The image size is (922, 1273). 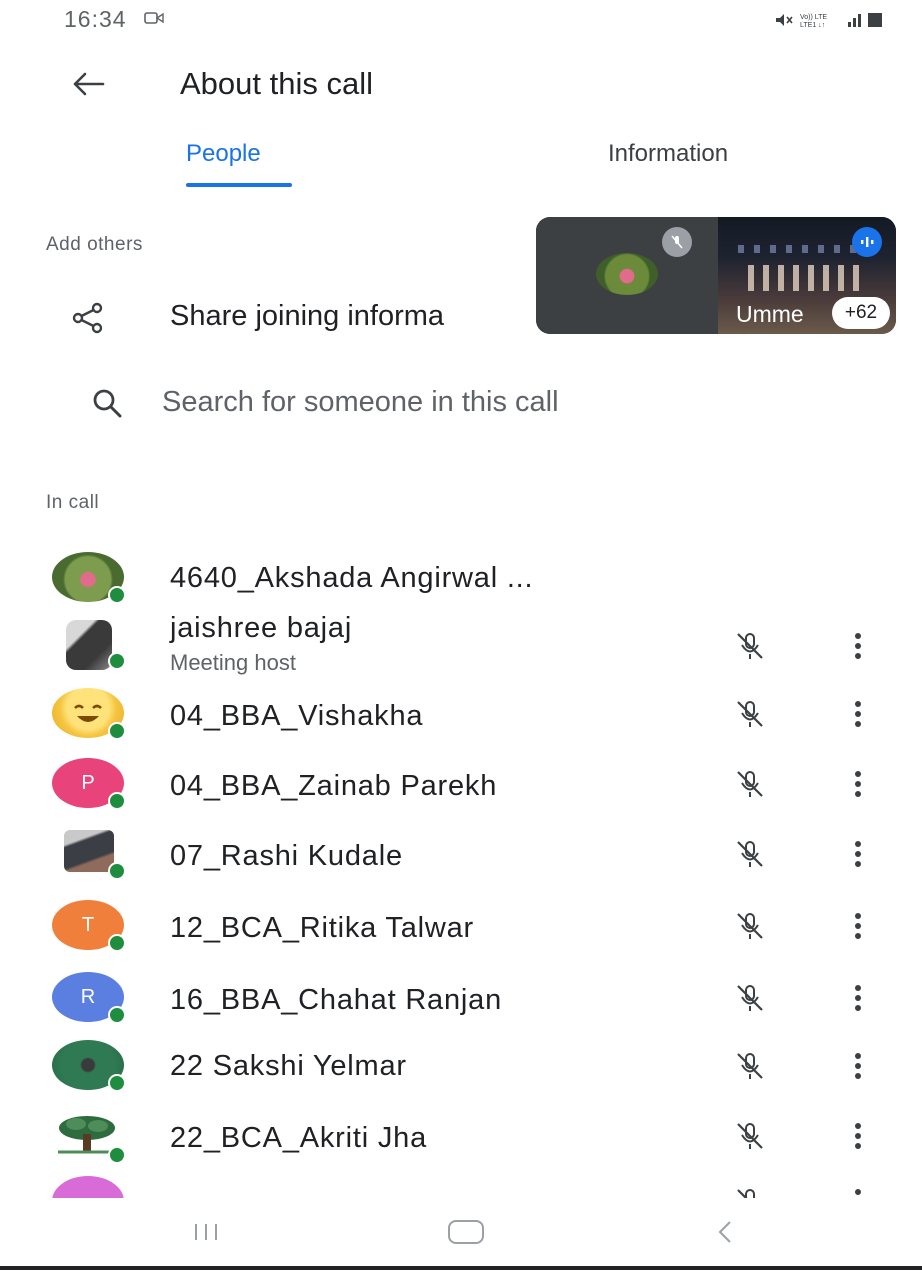 What do you see at coordinates (770, 314) in the screenshot?
I see `pip-participant-name: Umme` at bounding box center [770, 314].